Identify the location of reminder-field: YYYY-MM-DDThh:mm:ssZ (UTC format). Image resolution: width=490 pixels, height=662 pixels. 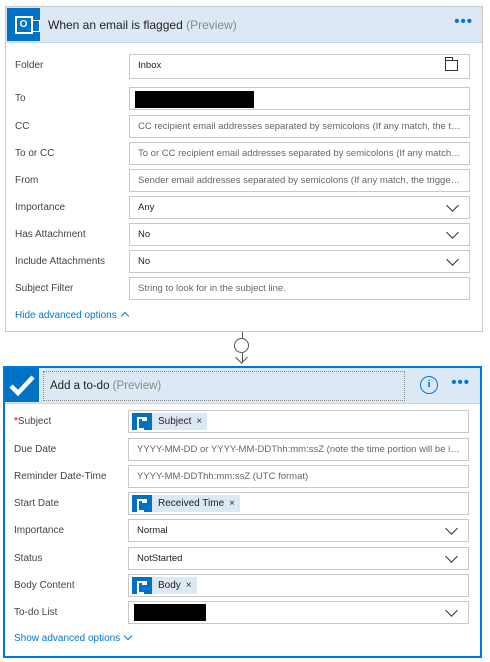
(298, 476).